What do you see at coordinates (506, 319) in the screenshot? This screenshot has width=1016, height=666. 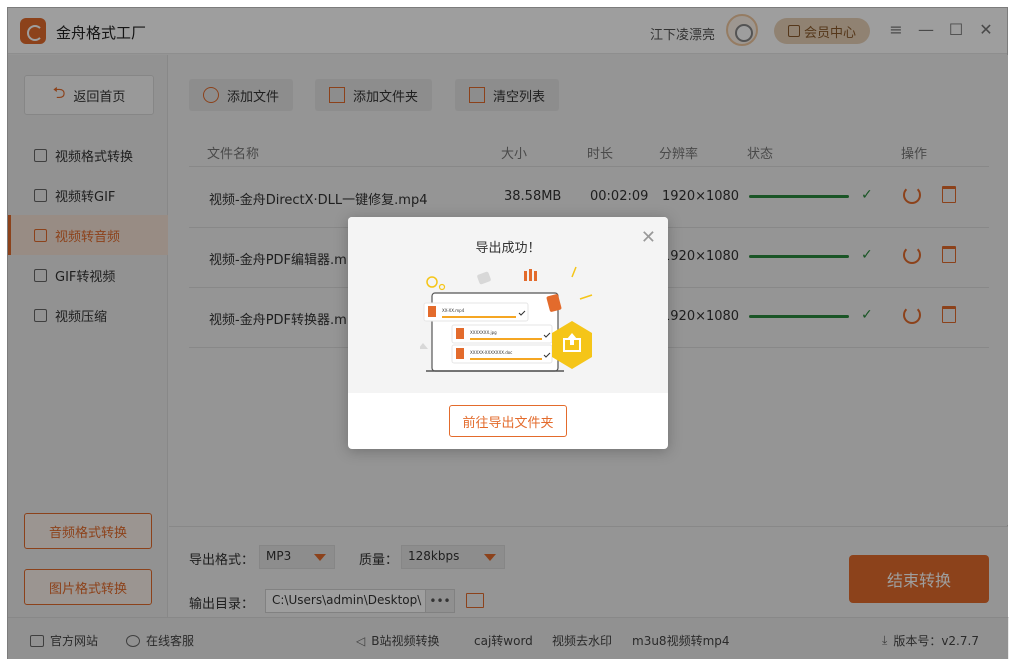 I see `export-illustration: XX-XX.mp4 XXXXXXX.jpg XXXXX-XXXXXXX.doc` at bounding box center [506, 319].